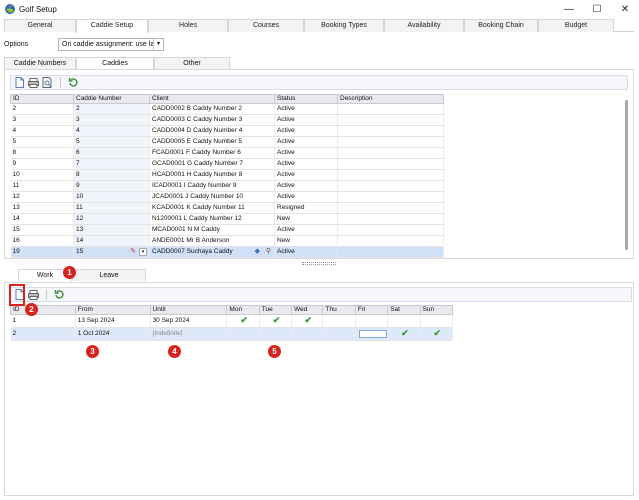 This screenshot has width=639, height=500. I want to click on cell-id: 14, so click(42, 219).